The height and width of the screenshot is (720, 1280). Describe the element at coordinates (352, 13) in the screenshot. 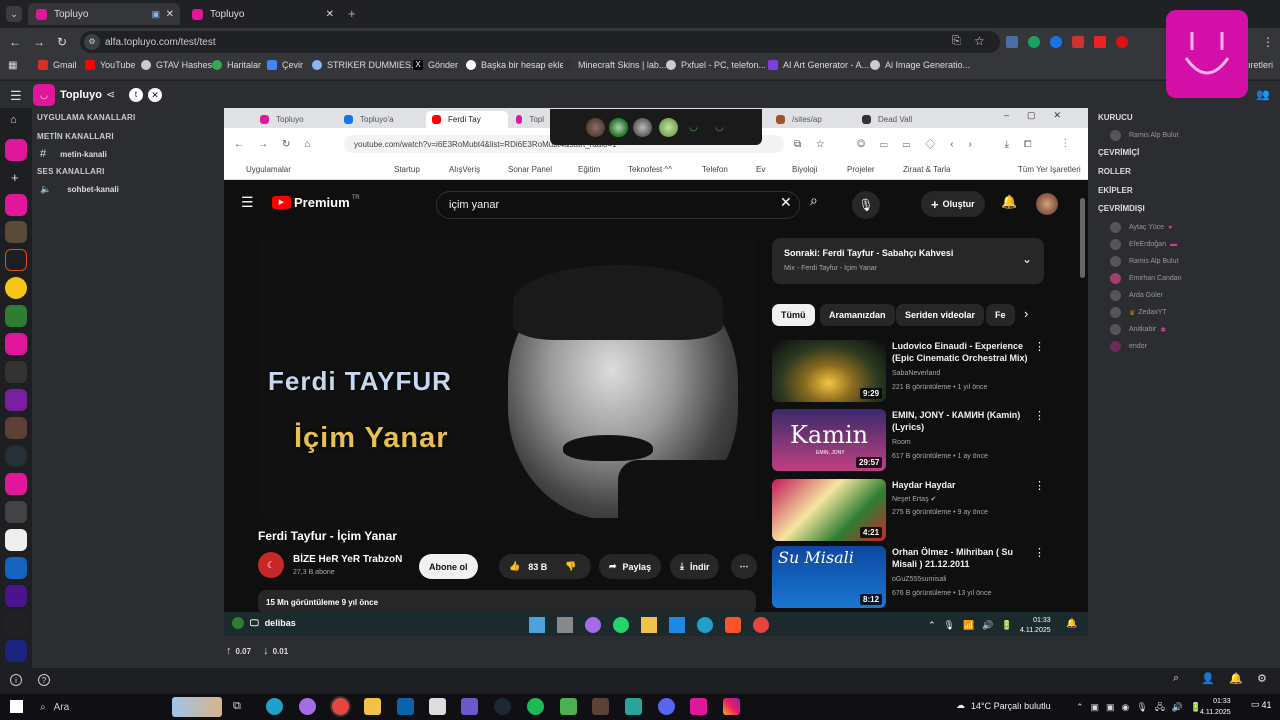

I see `new-tab-button: +` at that location.